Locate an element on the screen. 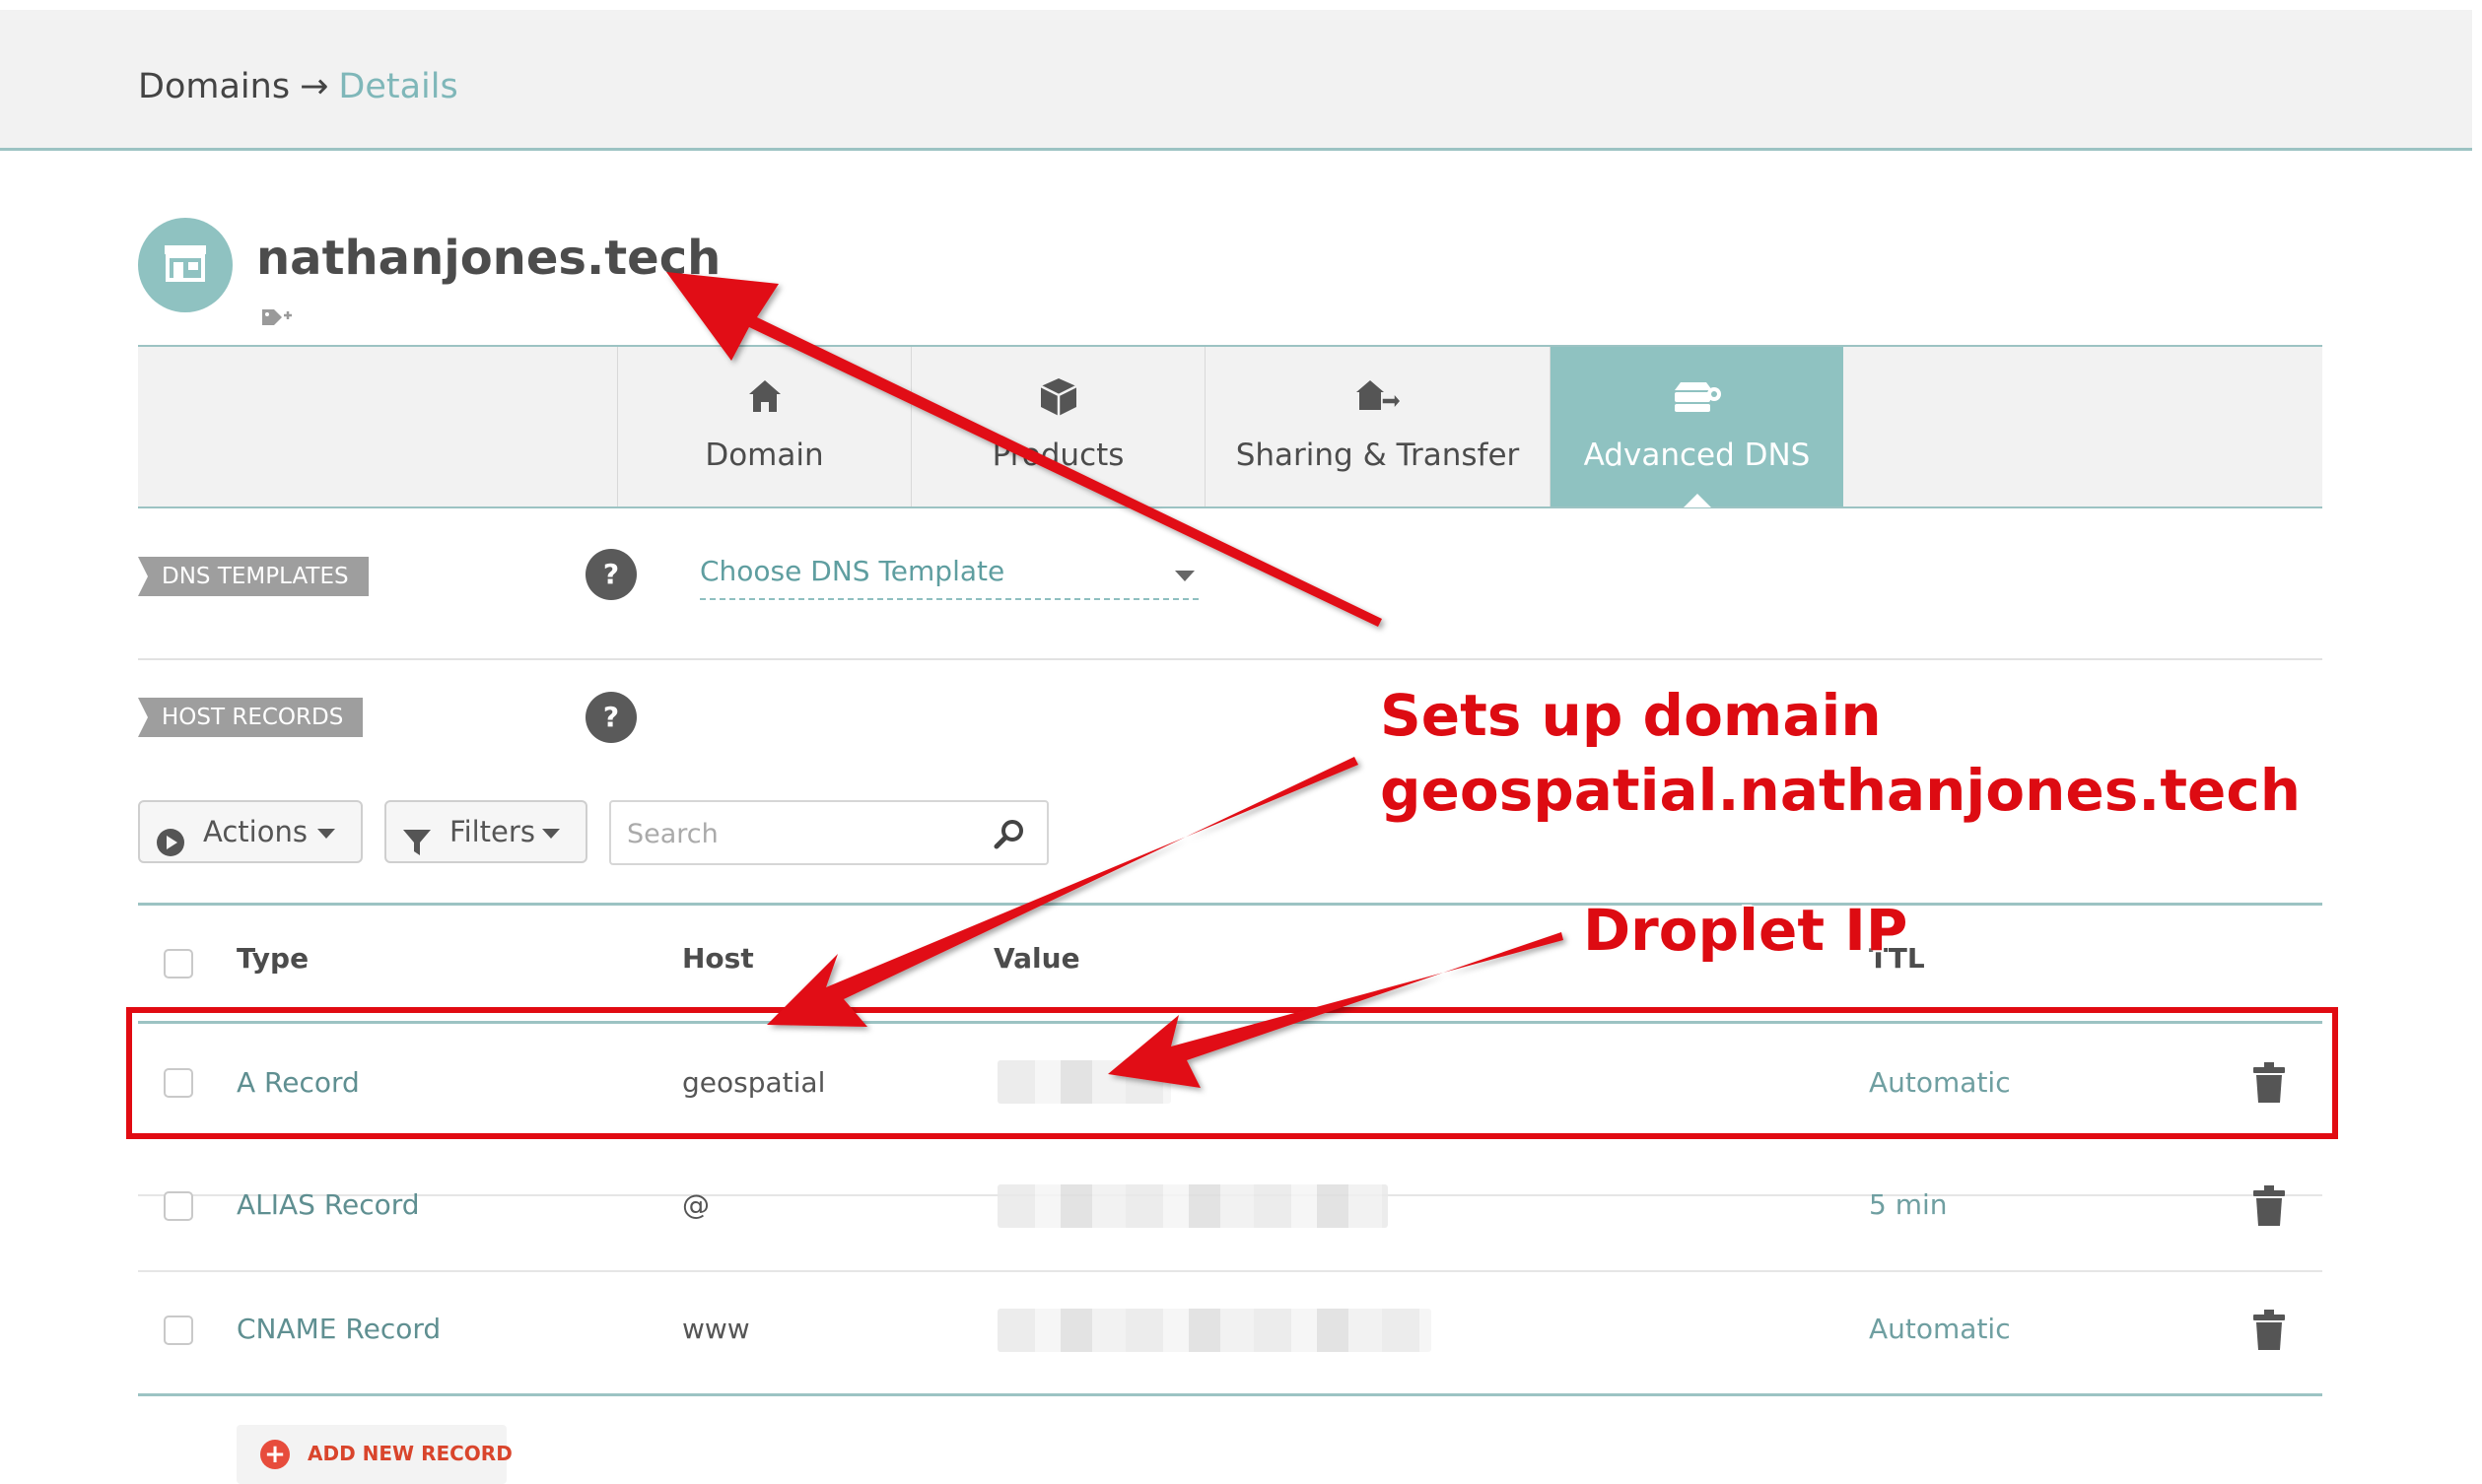 This screenshot has height=1484, width=2482. annotation-text: geospatial.nathanjones.tech is located at coordinates (1841, 790).